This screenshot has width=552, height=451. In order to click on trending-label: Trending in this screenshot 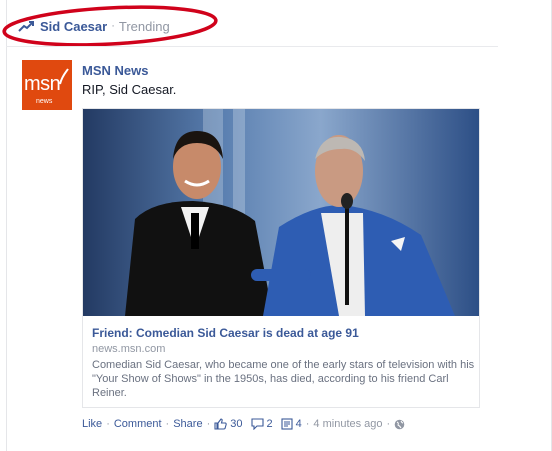, I will do `click(144, 26)`.